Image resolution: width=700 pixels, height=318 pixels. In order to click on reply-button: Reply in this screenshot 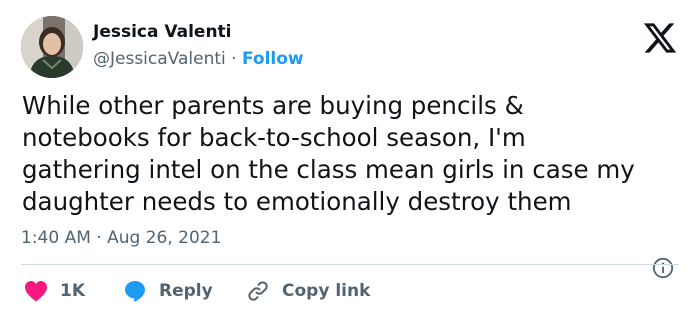, I will do `click(168, 291)`.